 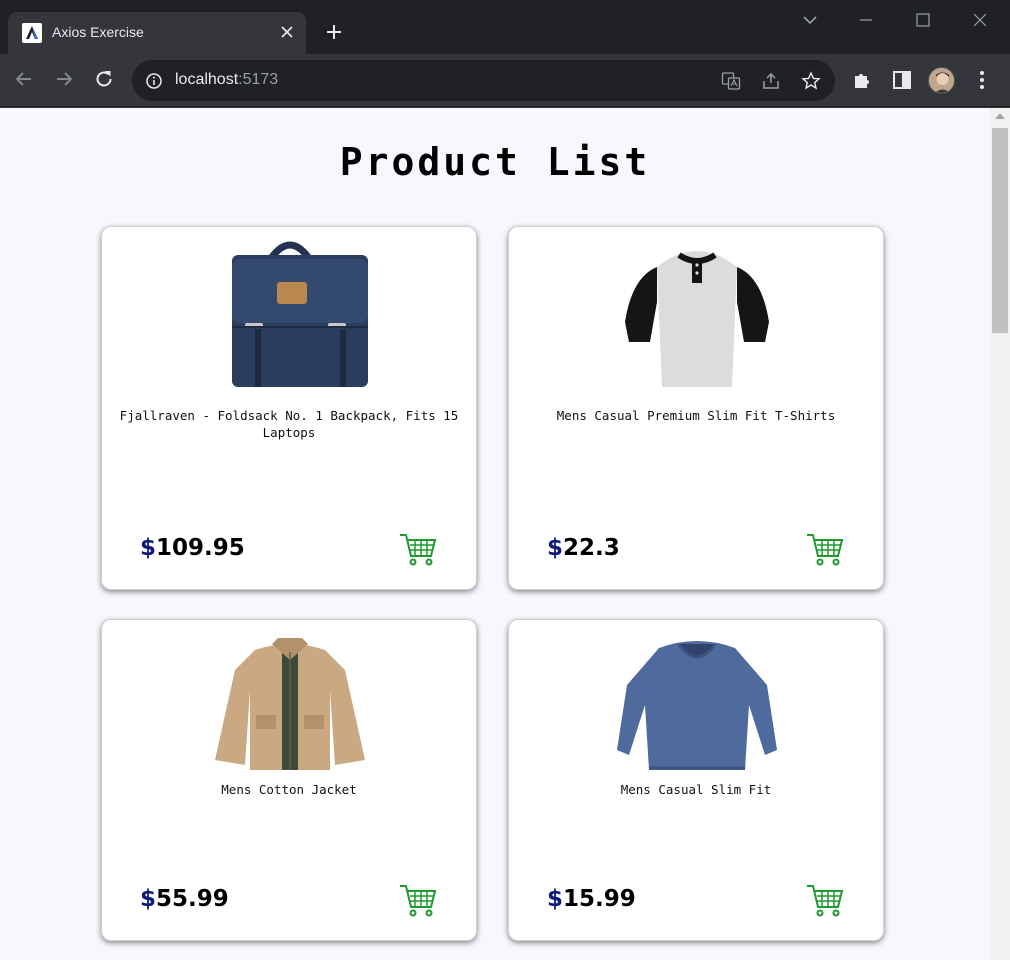 I want to click on minimize-icon, so click(x=866, y=20).